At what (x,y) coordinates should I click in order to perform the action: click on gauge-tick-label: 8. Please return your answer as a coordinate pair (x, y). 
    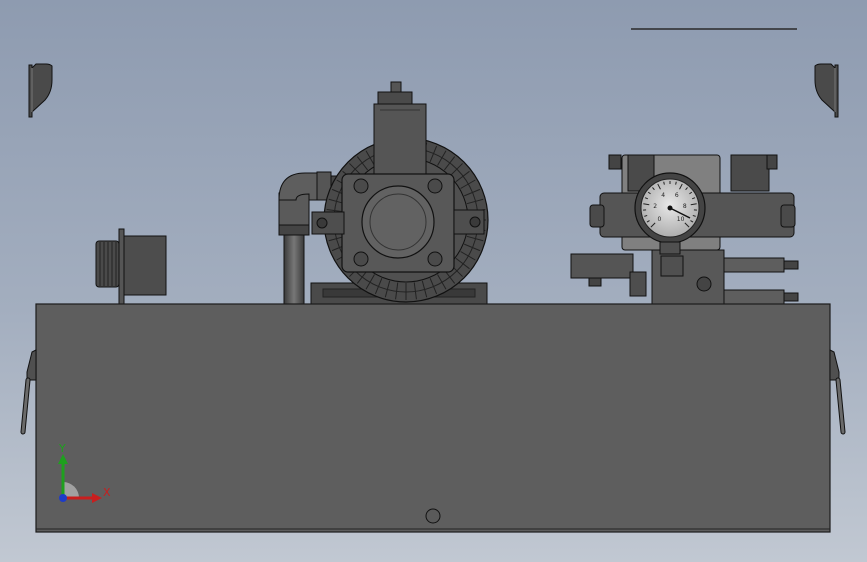
    Looking at the image, I should click on (685, 206).